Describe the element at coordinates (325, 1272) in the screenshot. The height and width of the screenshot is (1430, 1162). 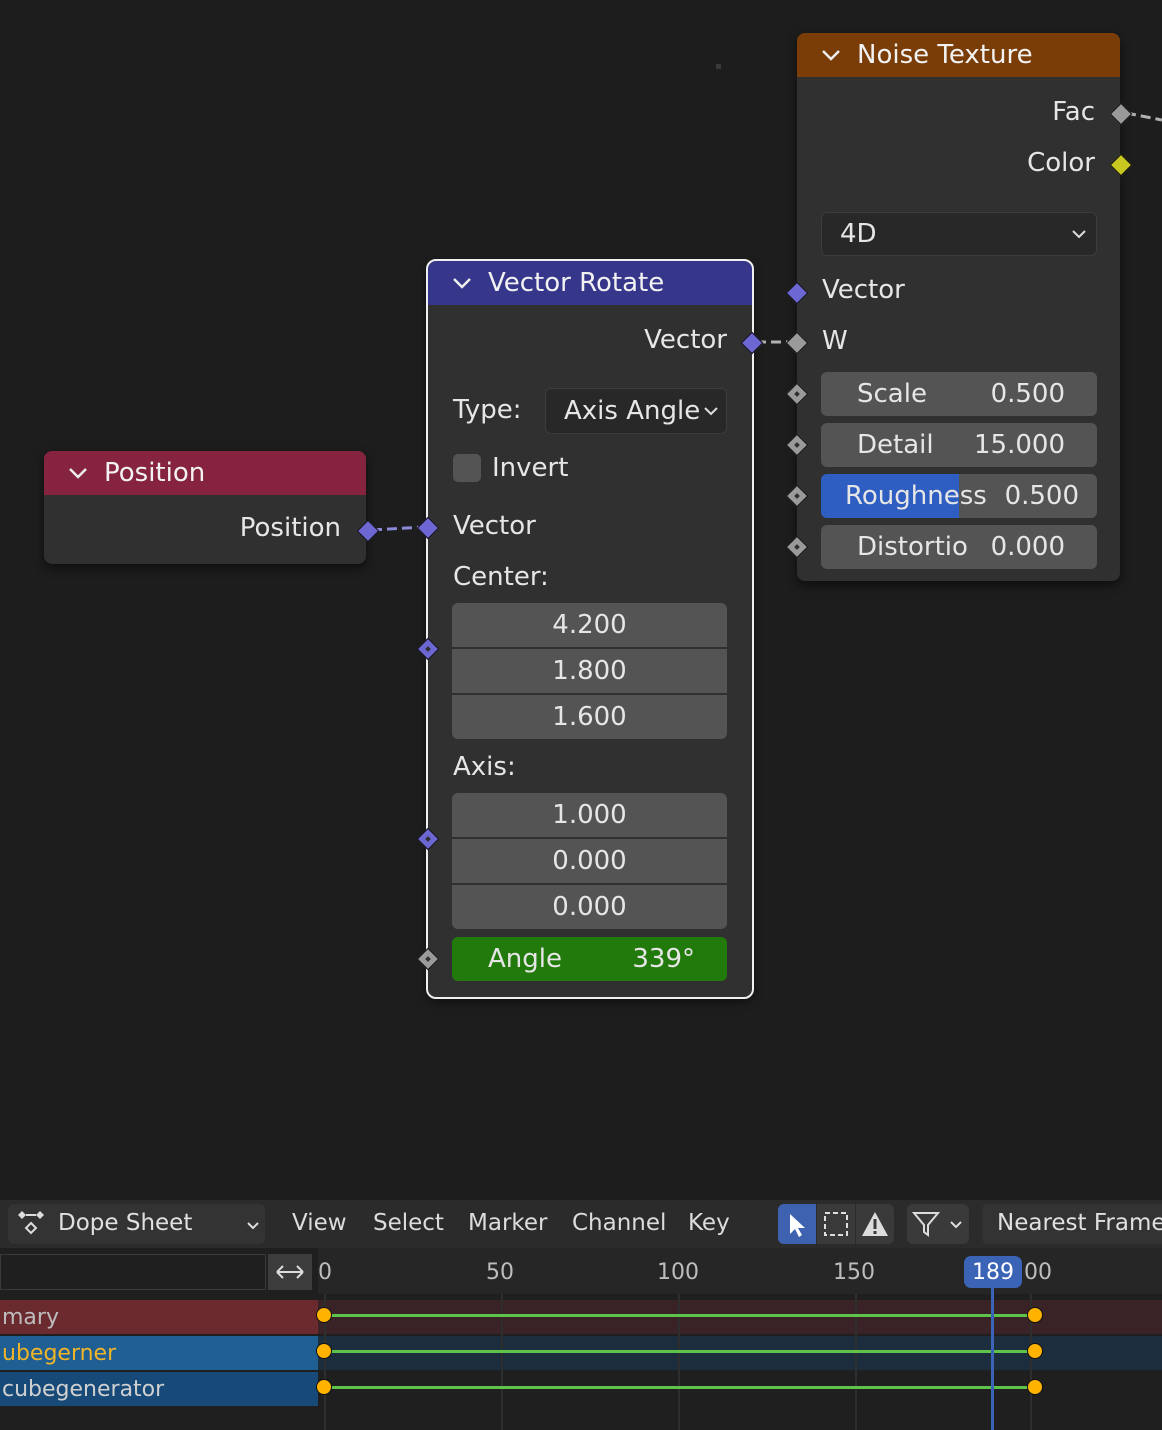
I see `ruler-tick-0: 0` at that location.